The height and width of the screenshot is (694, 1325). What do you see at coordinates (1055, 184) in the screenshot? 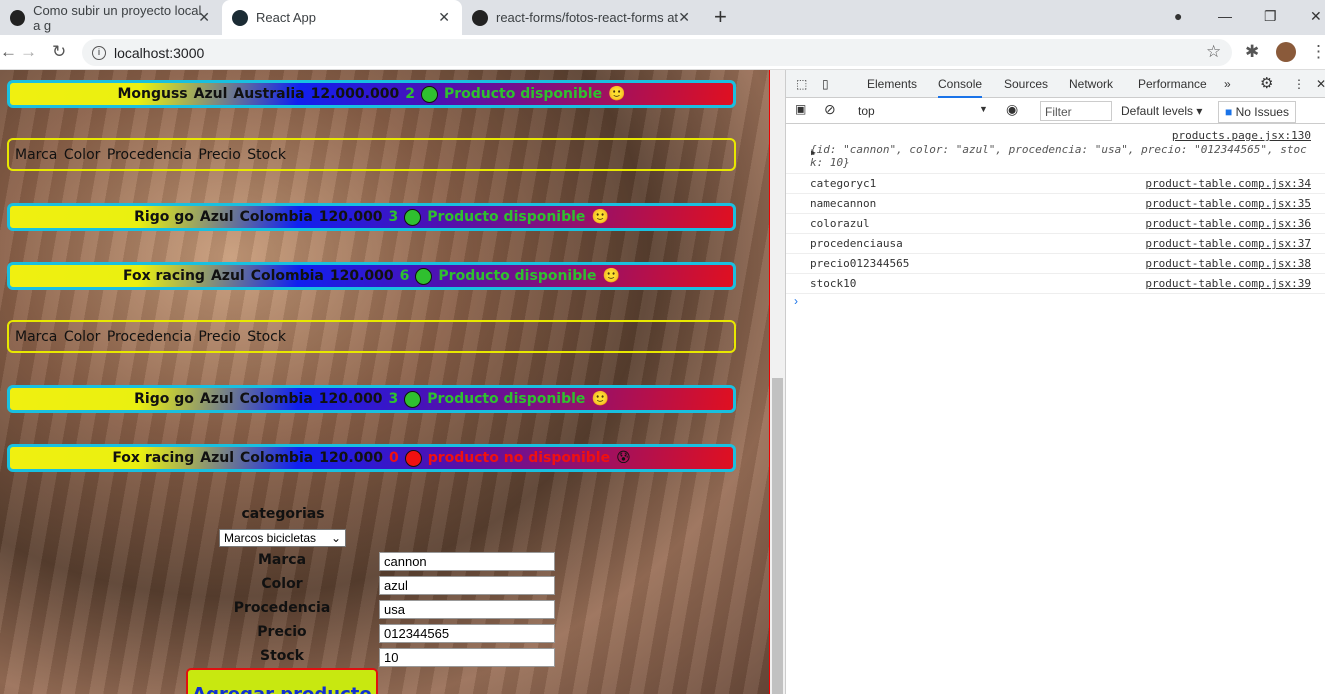
I see `console-log-entry: categoryc1 product-table.comp.jsx:34` at bounding box center [1055, 184].